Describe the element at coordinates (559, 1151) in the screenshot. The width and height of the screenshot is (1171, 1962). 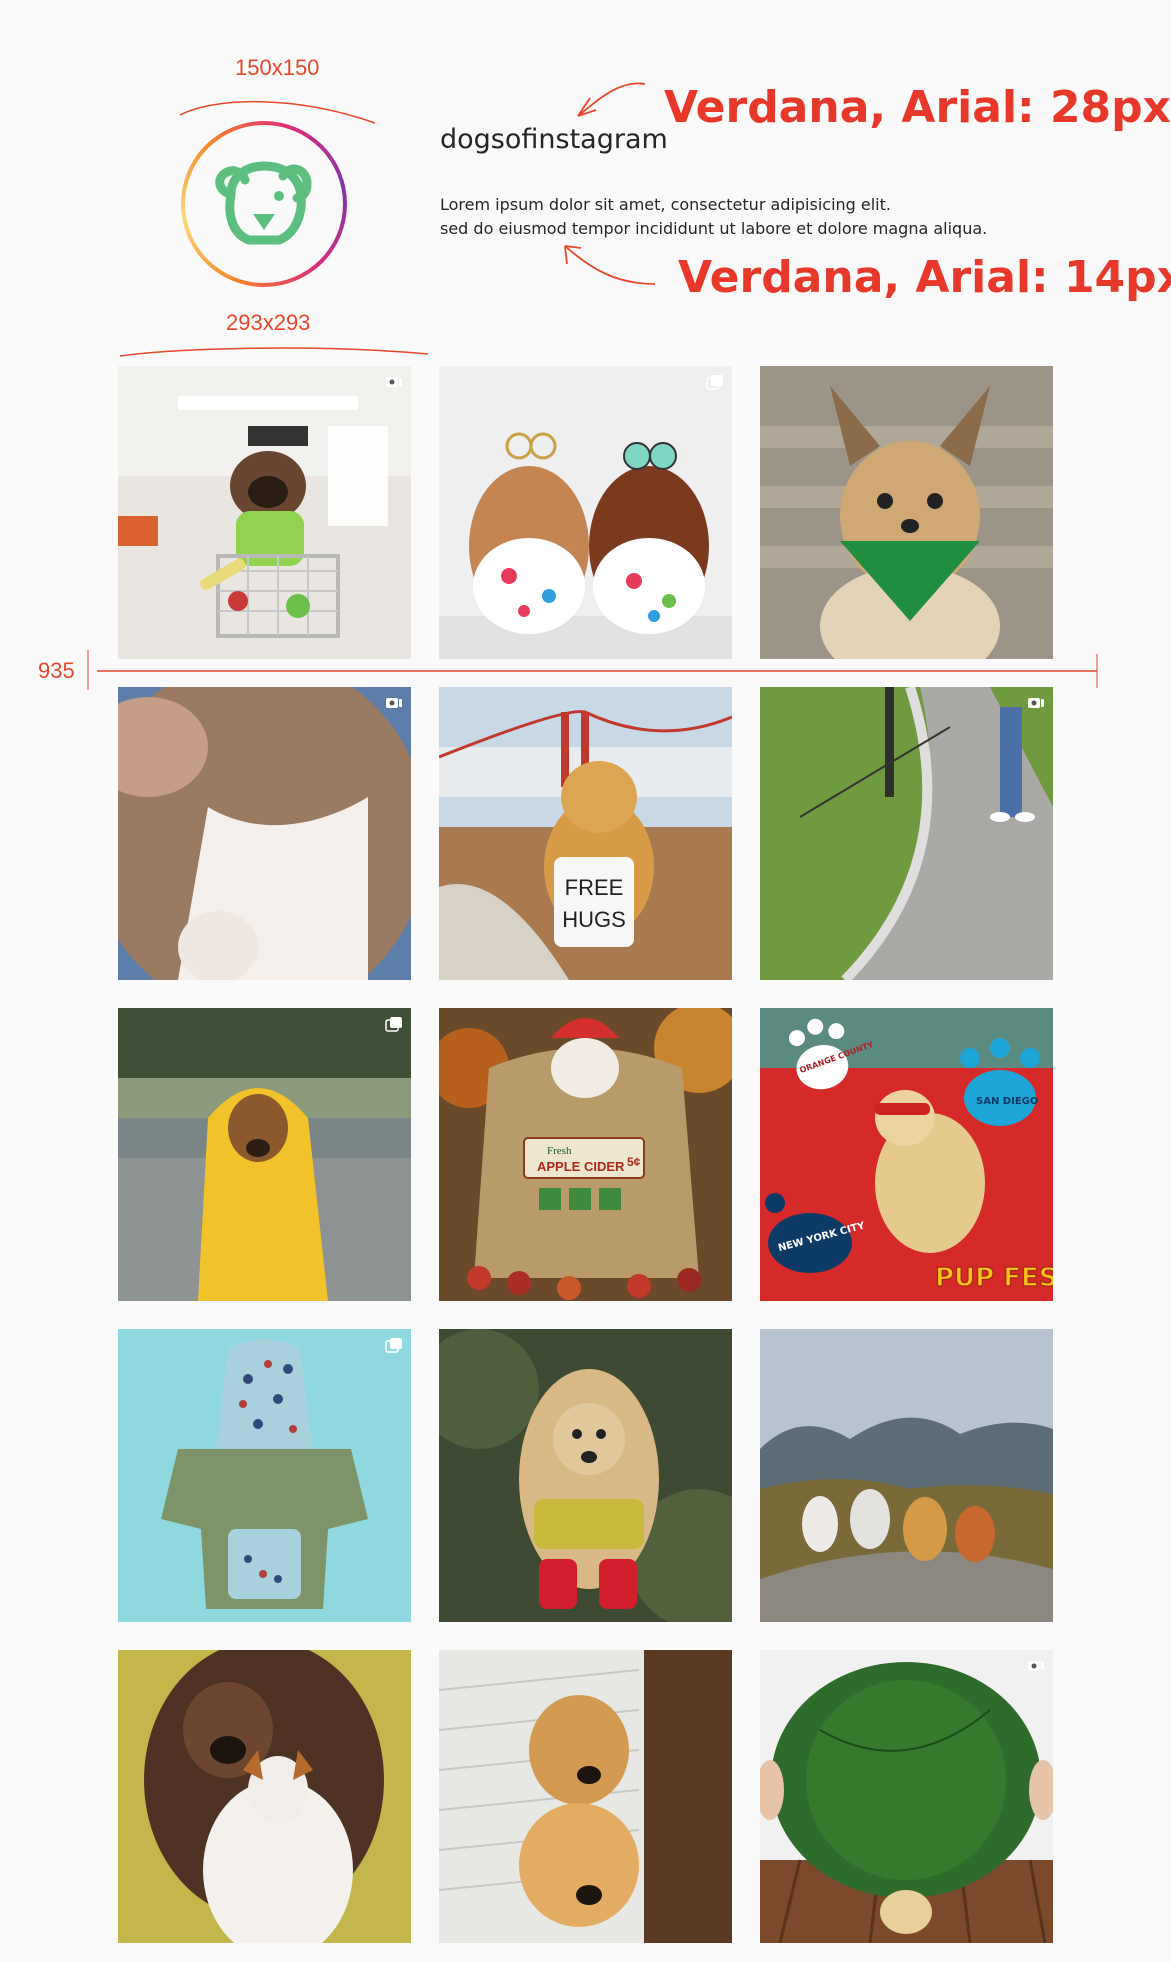
I see `post-text: Fresh` at that location.